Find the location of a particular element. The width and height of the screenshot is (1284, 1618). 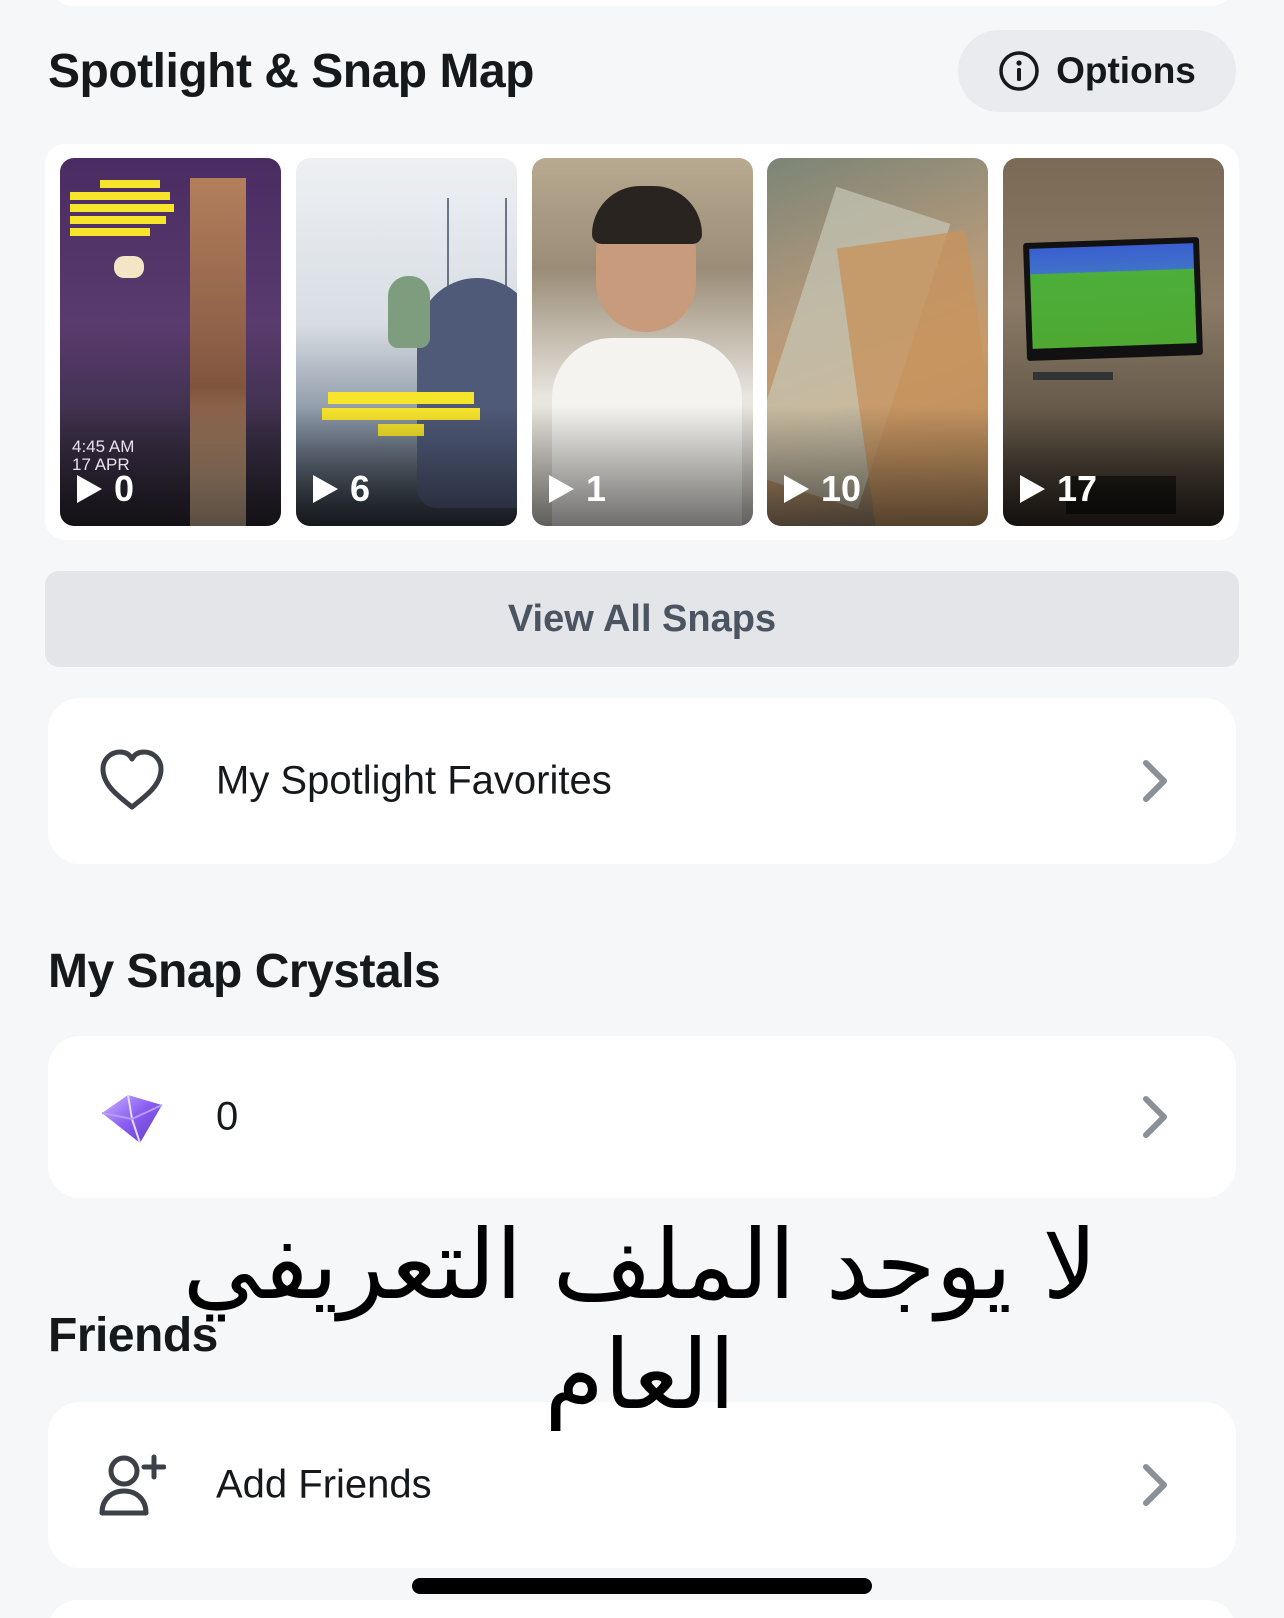

snap-thumbnail: 4:45 AM 17 APR 0 is located at coordinates (170, 342).